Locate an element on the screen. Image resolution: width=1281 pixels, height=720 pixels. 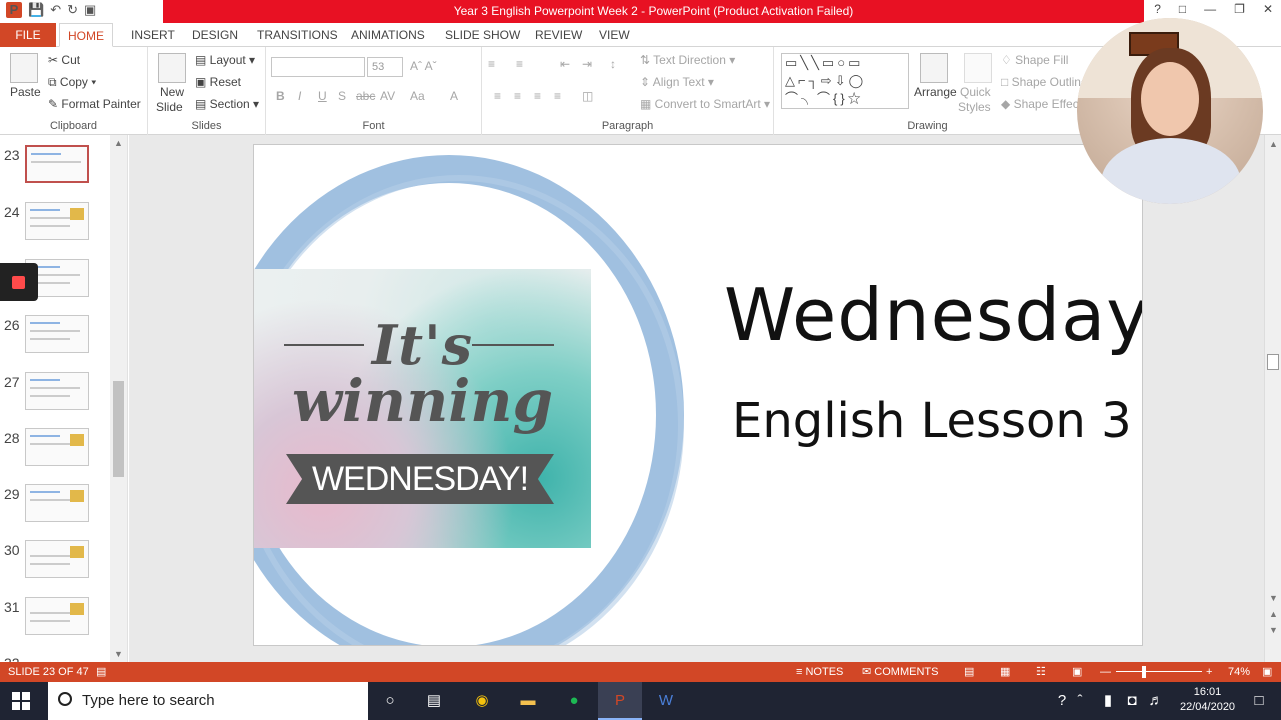
layout-button: ▤ Layout ▾ is located at coordinates (225, 60).